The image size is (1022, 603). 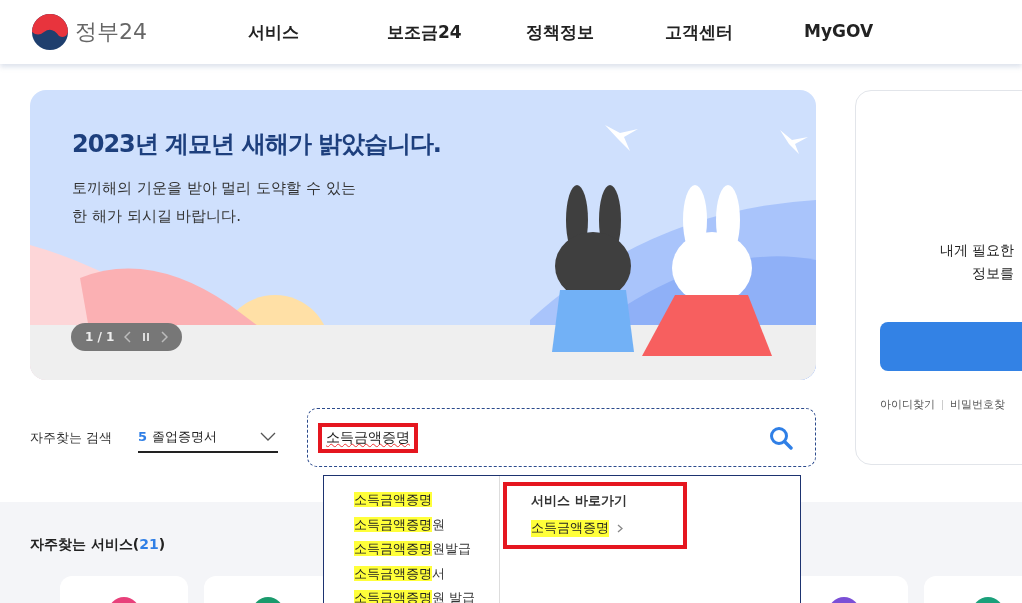 What do you see at coordinates (146, 337) in the screenshot?
I see `pause-icon` at bounding box center [146, 337].